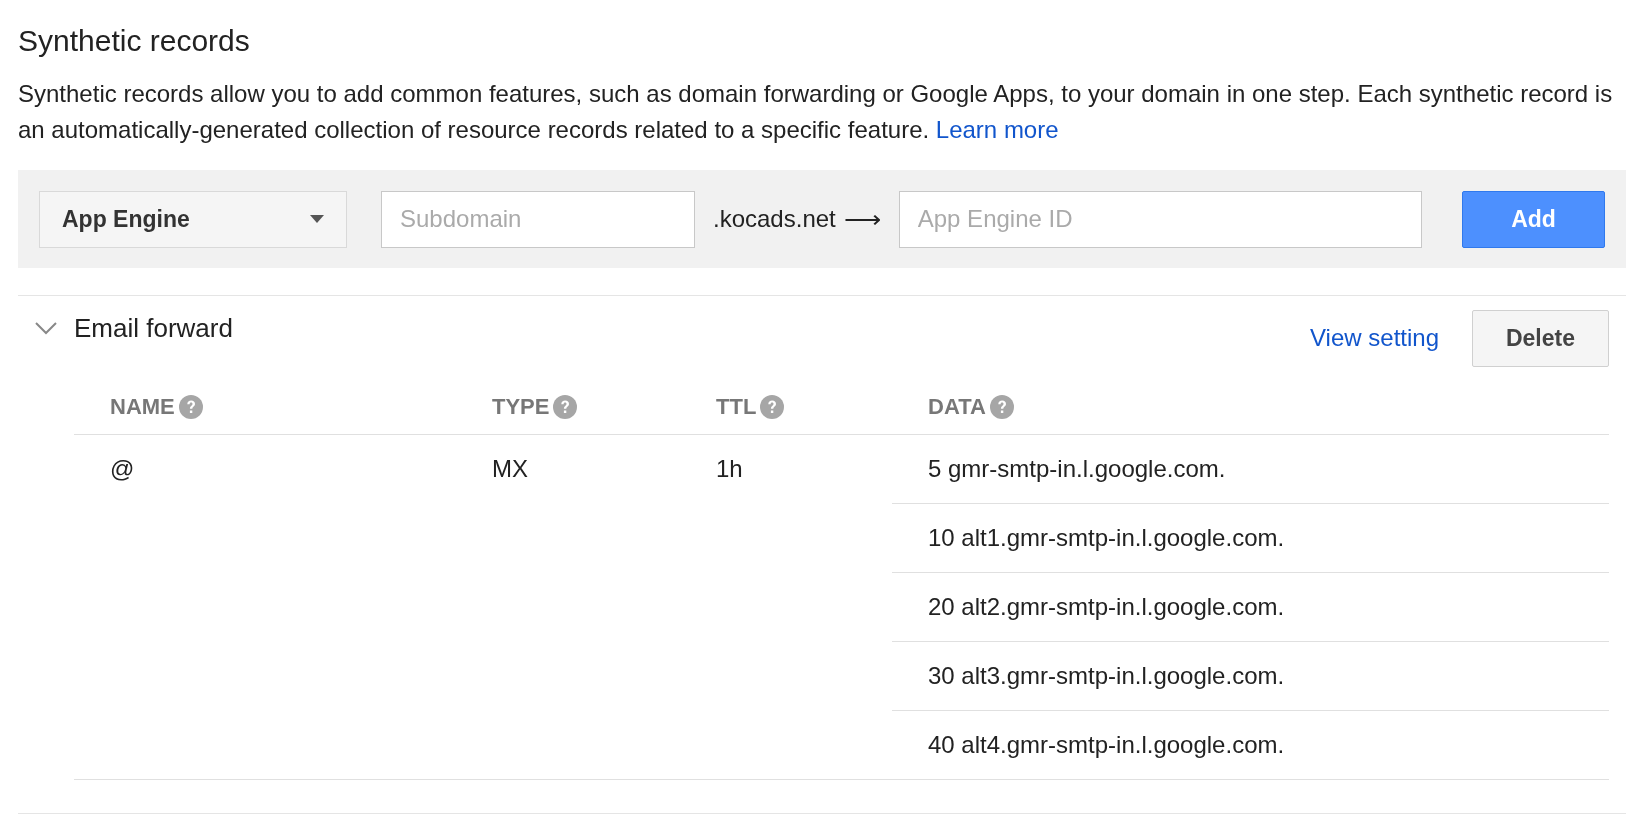  What do you see at coordinates (862, 219) in the screenshot?
I see `arrow-icon: ⟶` at bounding box center [862, 219].